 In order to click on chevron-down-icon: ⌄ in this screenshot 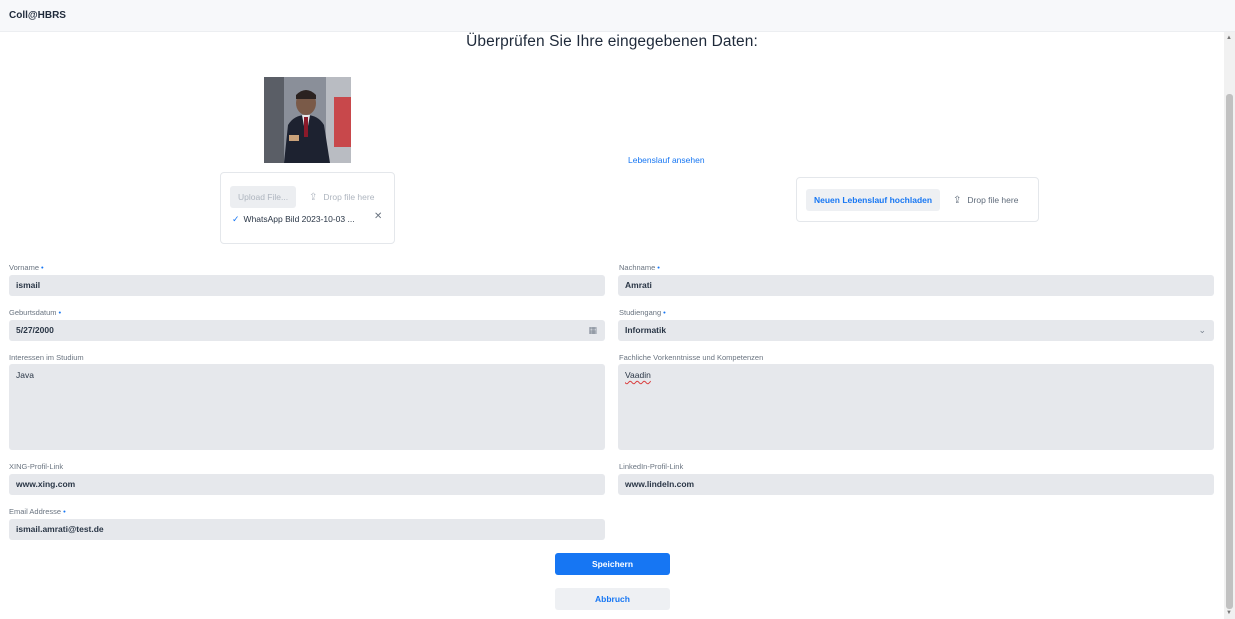, I will do `click(1202, 330)`.